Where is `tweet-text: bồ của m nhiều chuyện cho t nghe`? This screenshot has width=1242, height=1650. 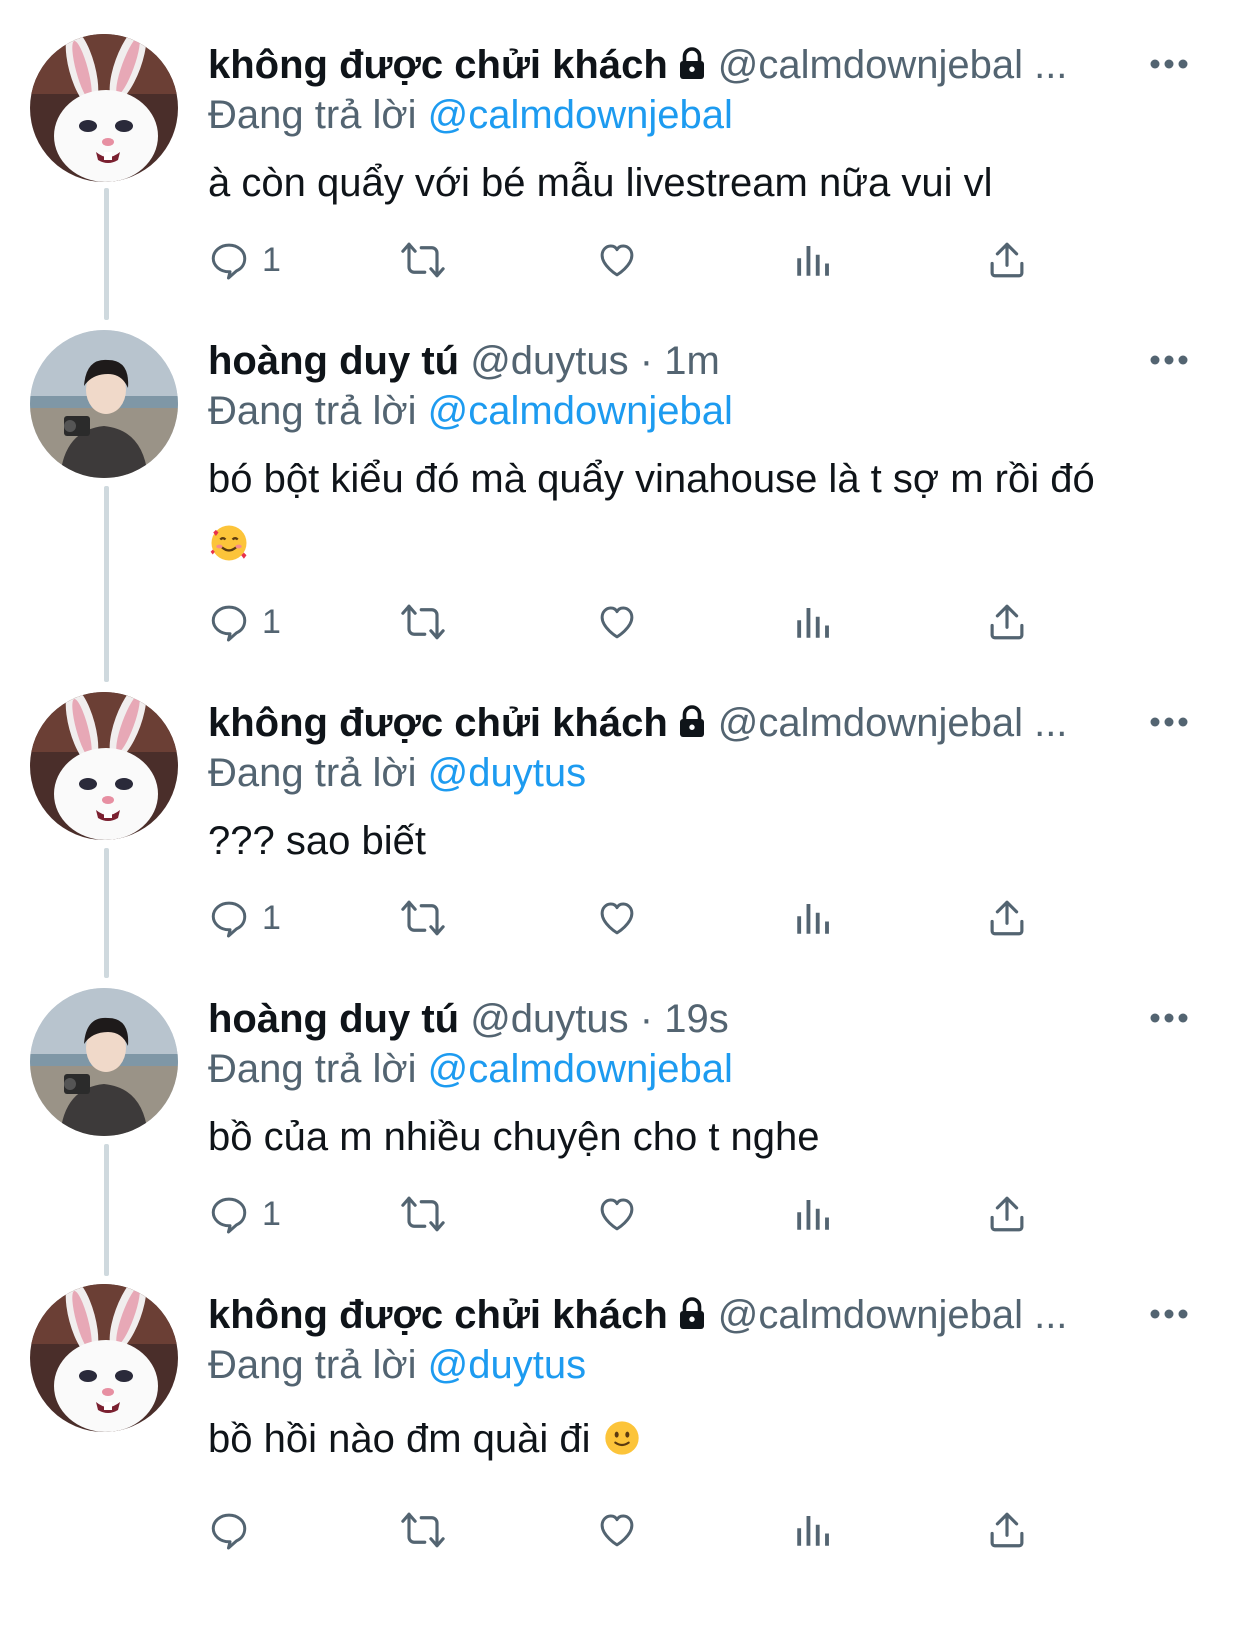 tweet-text: bồ của m nhiều chuyện cho t nghe is located at coordinates (708, 1137).